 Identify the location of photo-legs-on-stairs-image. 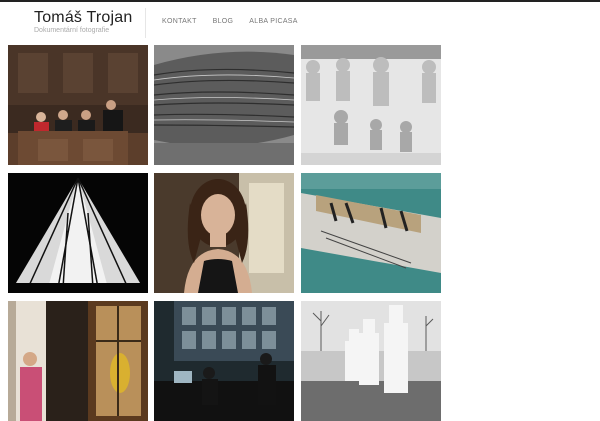
(371, 233).